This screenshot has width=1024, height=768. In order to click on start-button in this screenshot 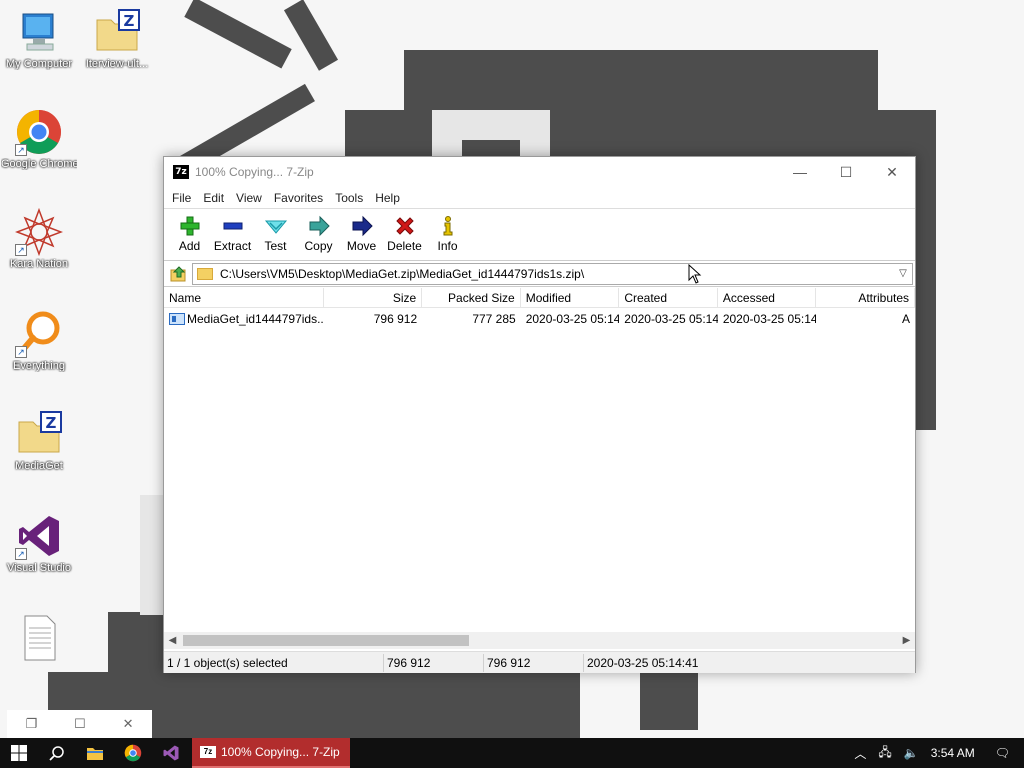, I will do `click(19, 753)`.